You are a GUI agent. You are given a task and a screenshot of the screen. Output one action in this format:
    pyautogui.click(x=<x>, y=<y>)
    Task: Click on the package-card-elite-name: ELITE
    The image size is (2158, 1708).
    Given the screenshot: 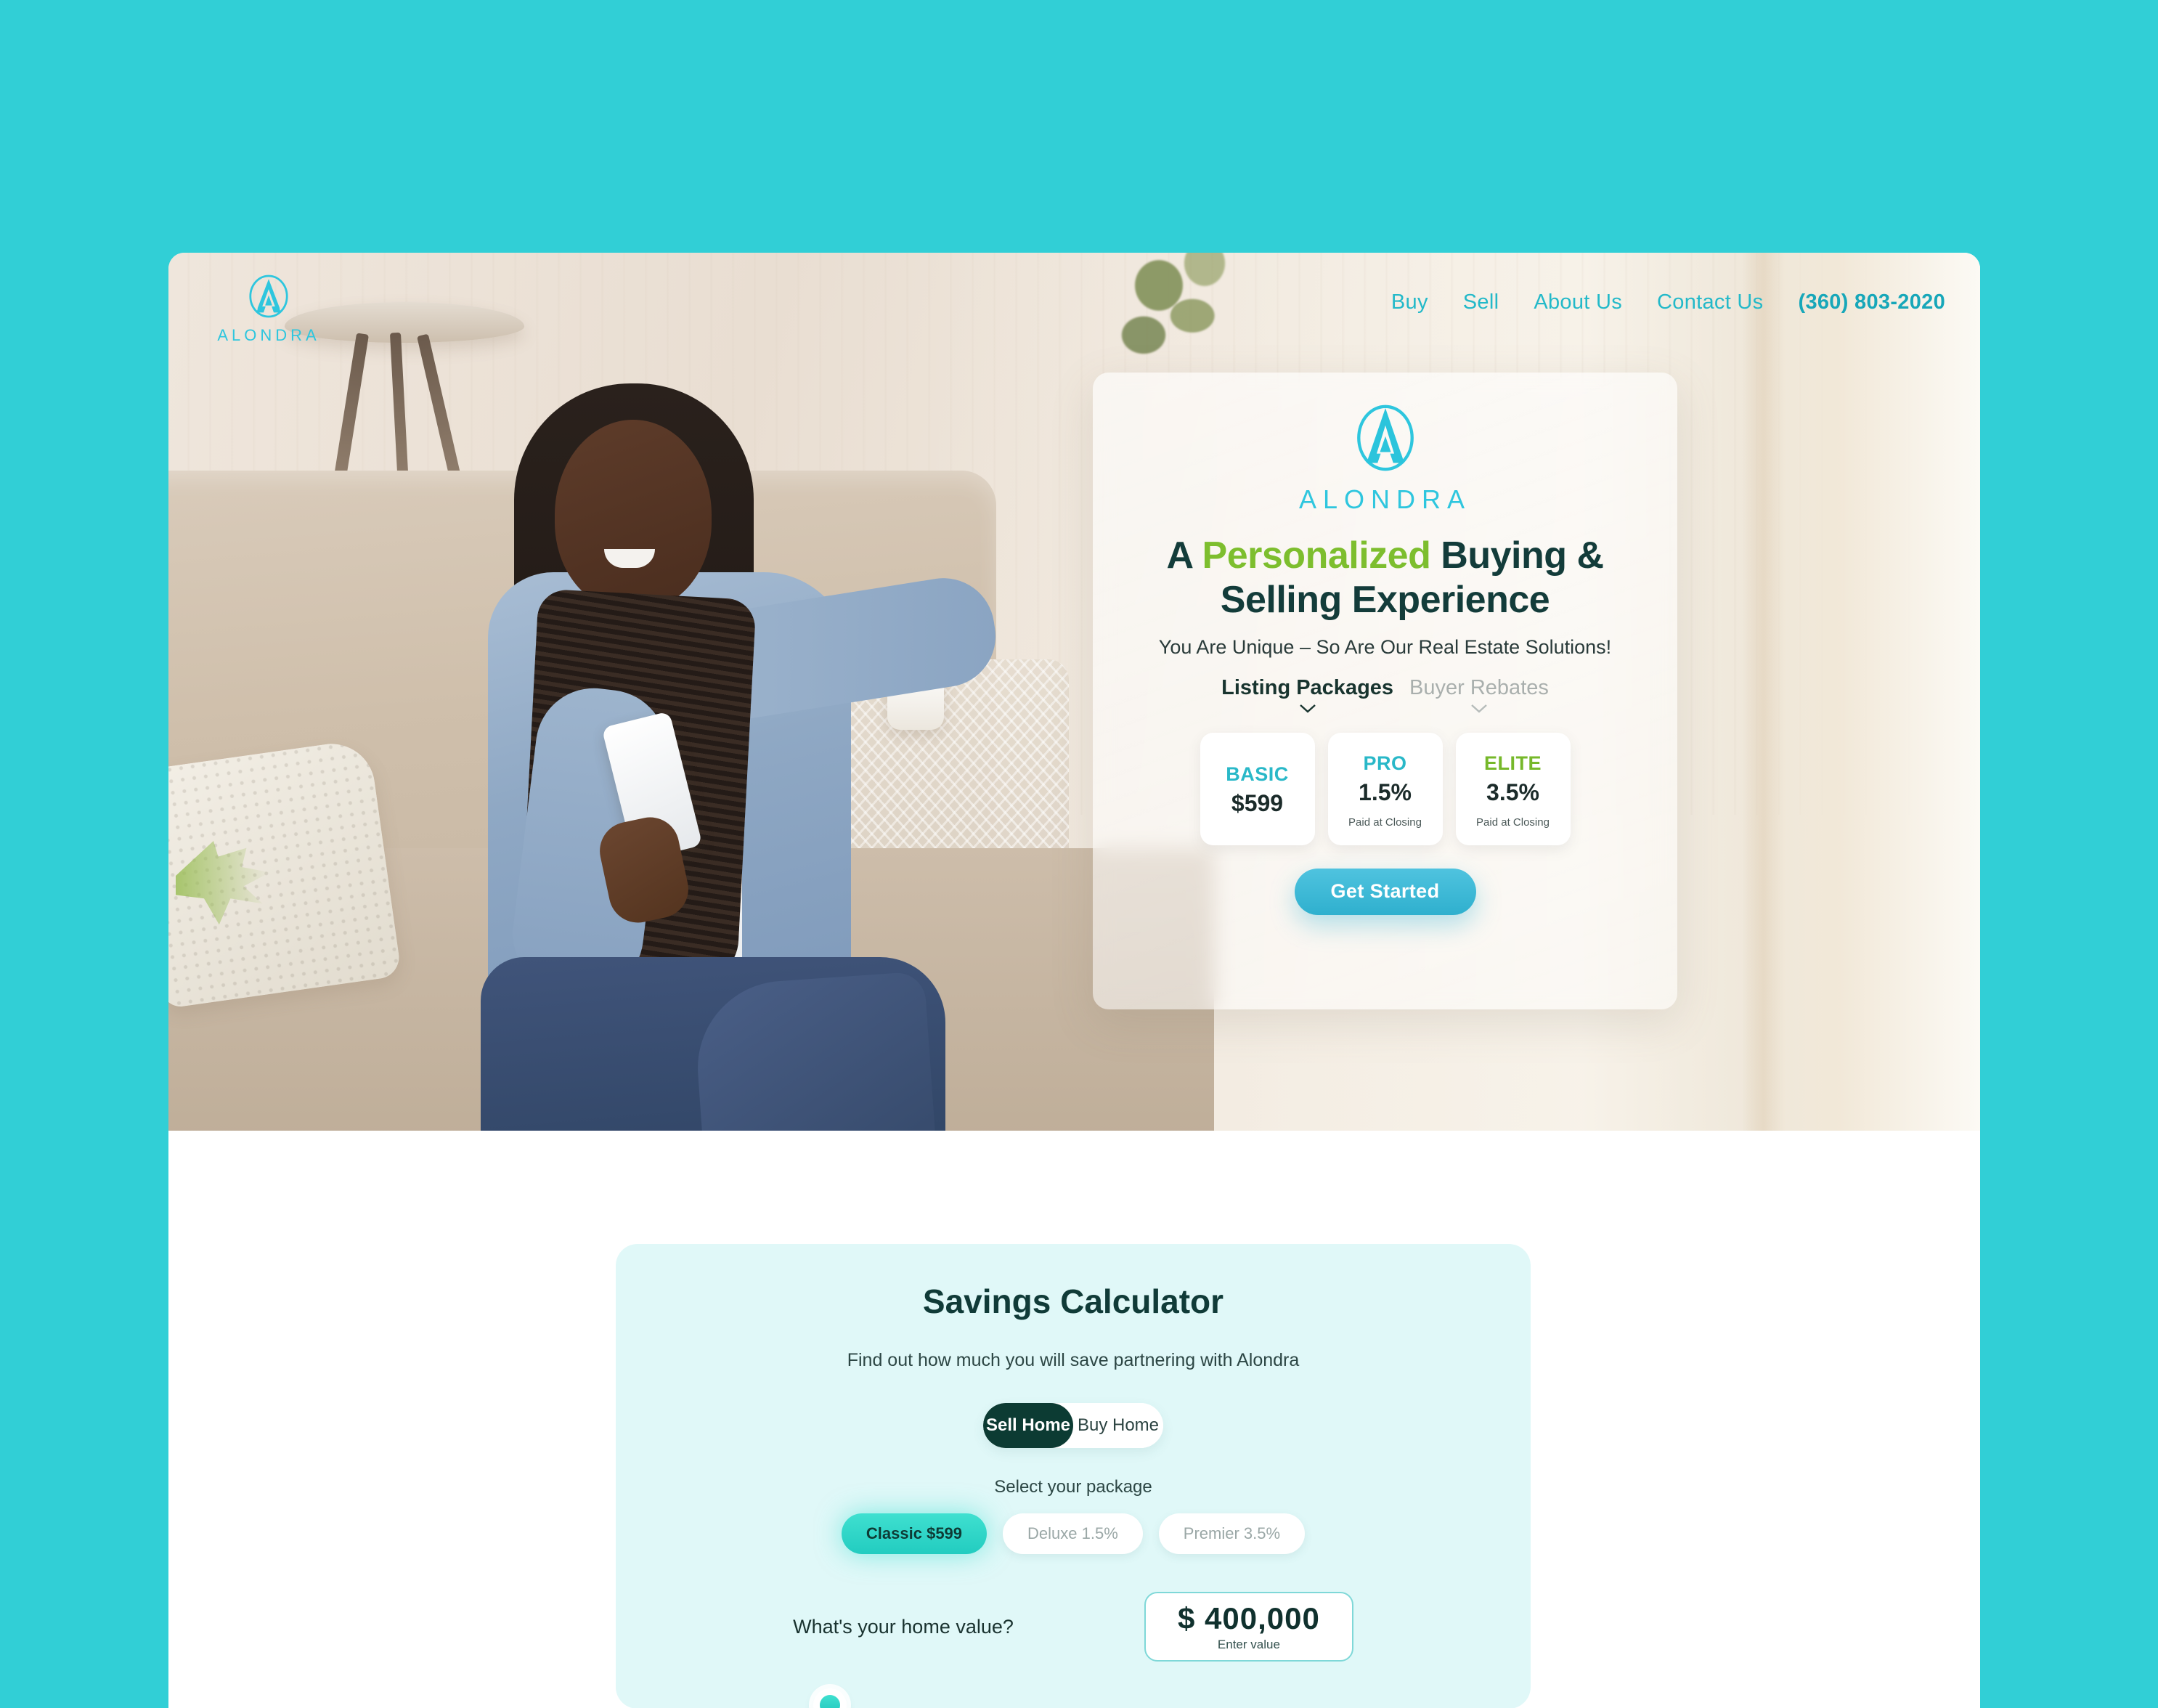 What is the action you would take?
    pyautogui.click(x=1512, y=763)
    